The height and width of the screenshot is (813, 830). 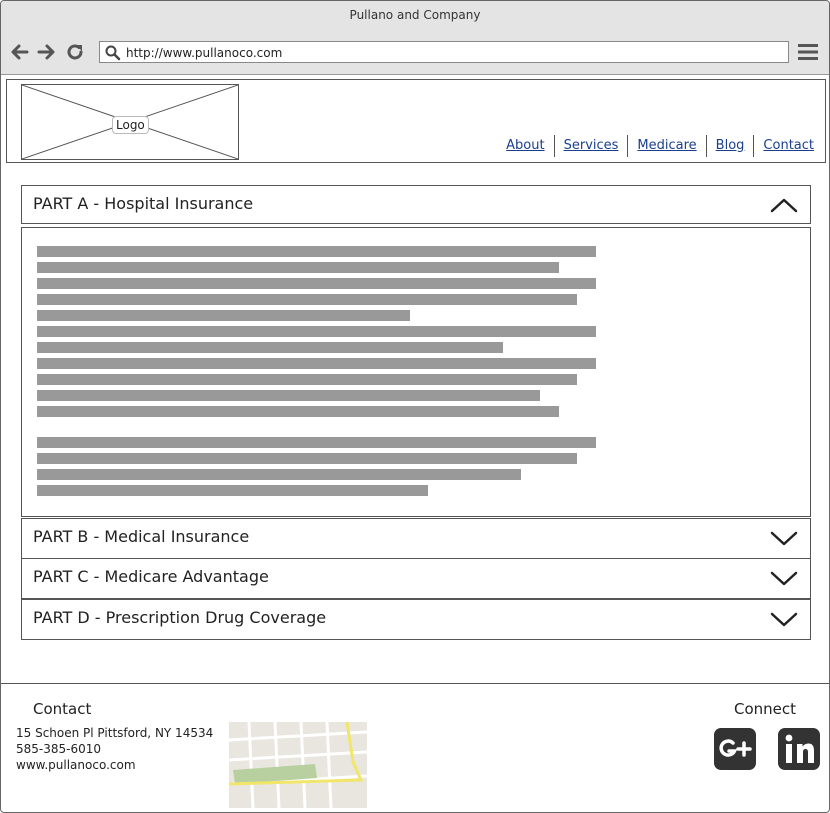 What do you see at coordinates (180, 617) in the screenshot?
I see `accordion-title: PART D - Prescription Drug Coverage` at bounding box center [180, 617].